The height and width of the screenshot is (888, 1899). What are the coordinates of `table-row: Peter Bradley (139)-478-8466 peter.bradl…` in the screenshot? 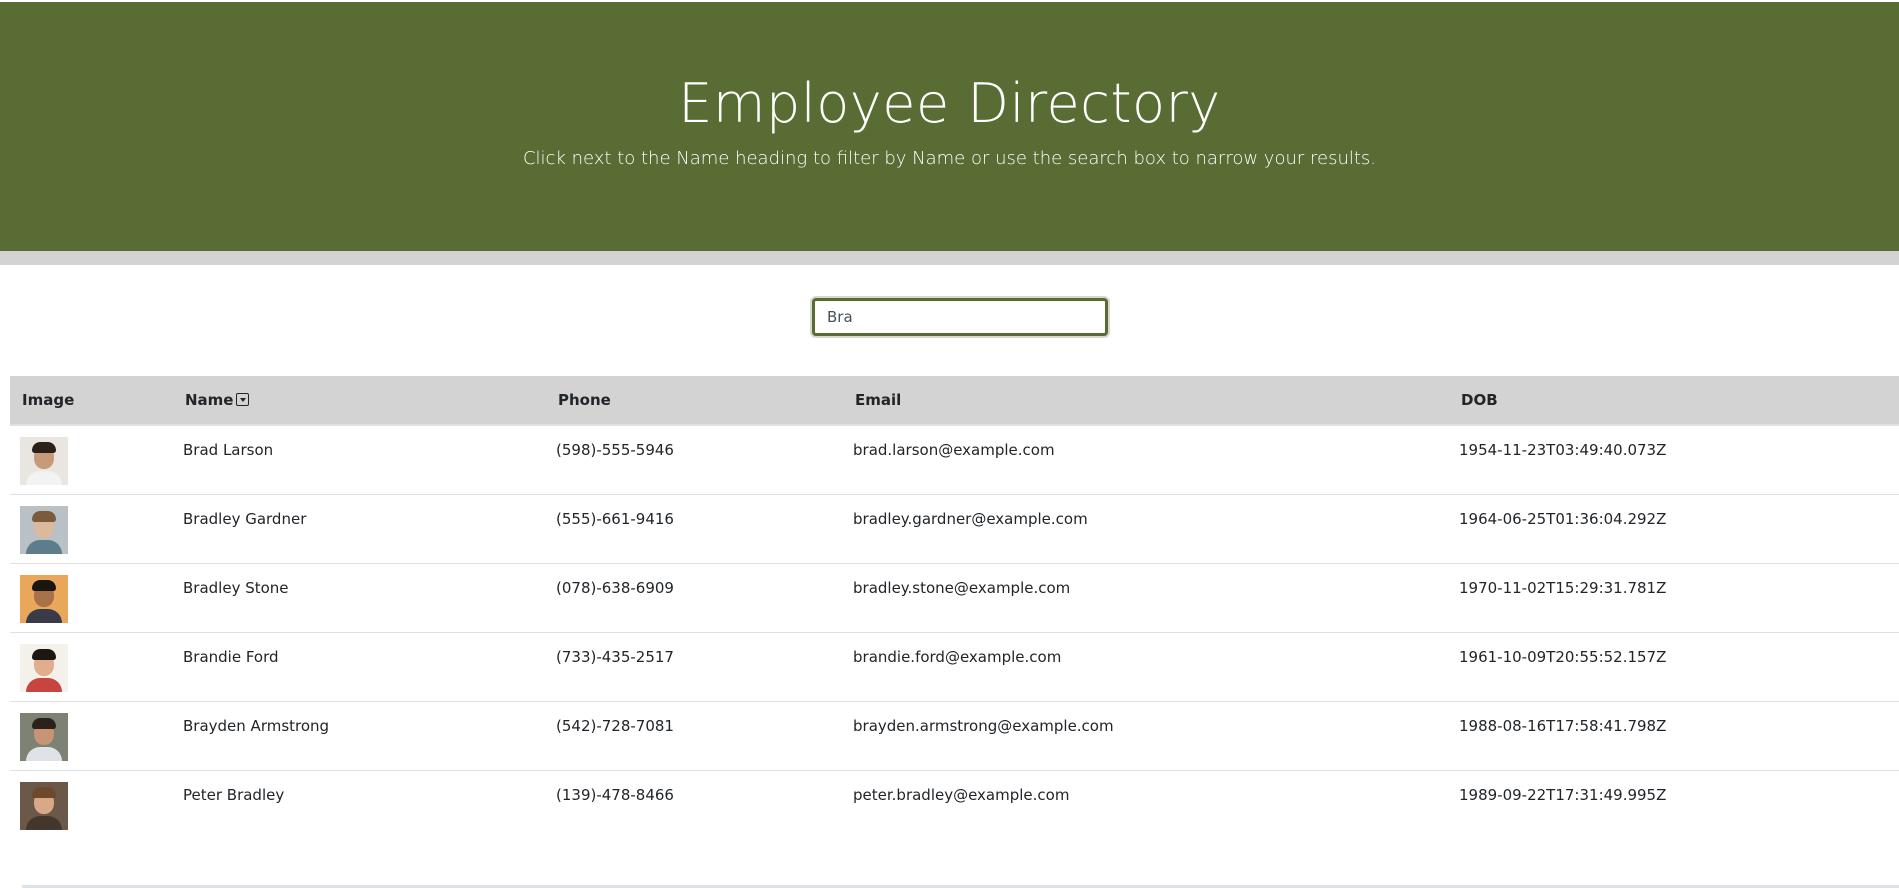 It's located at (954, 805).